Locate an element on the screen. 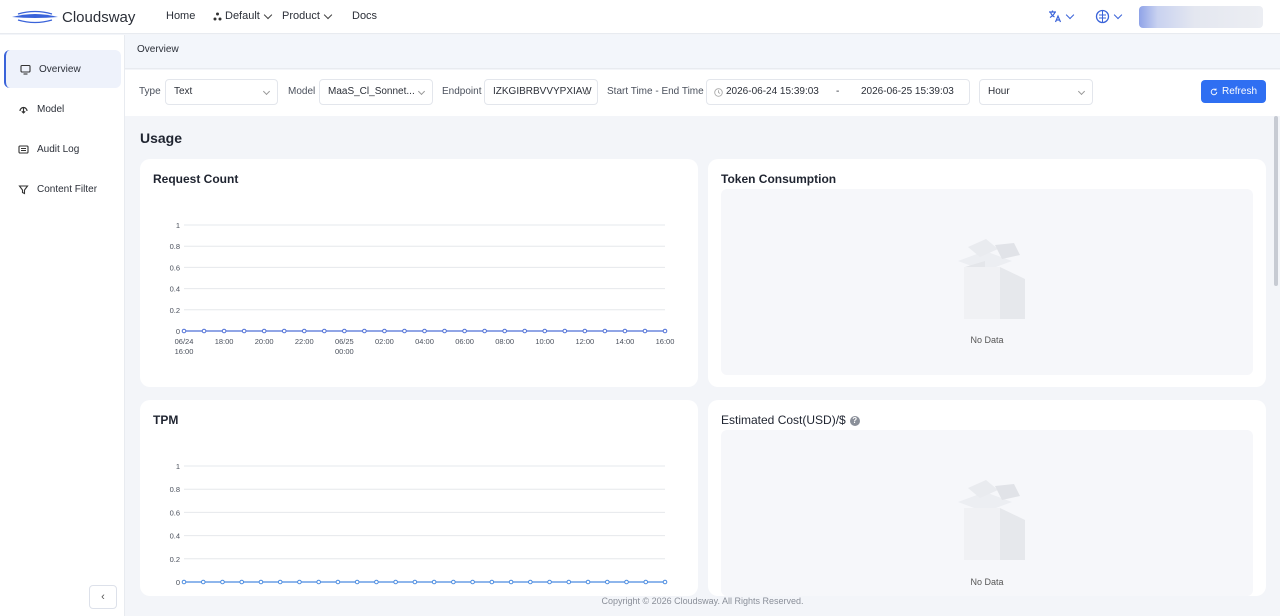  logo: Cloudsway is located at coordinates (73, 17).